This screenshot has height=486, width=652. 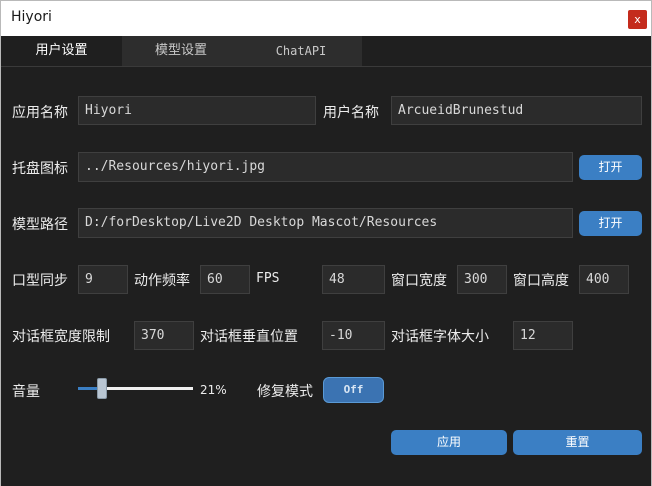 What do you see at coordinates (353, 279) in the screenshot?
I see `fps-input: 48` at bounding box center [353, 279].